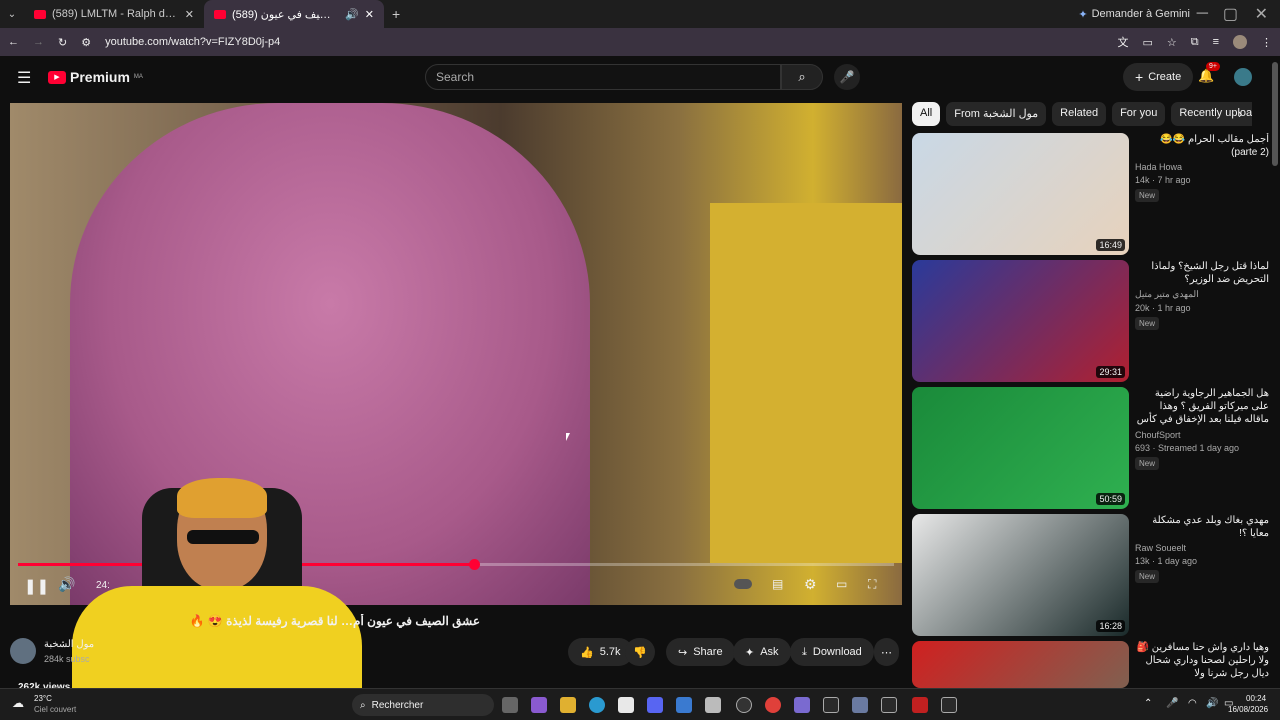  I want to click on menu-icon: ⋮, so click(1266, 42).